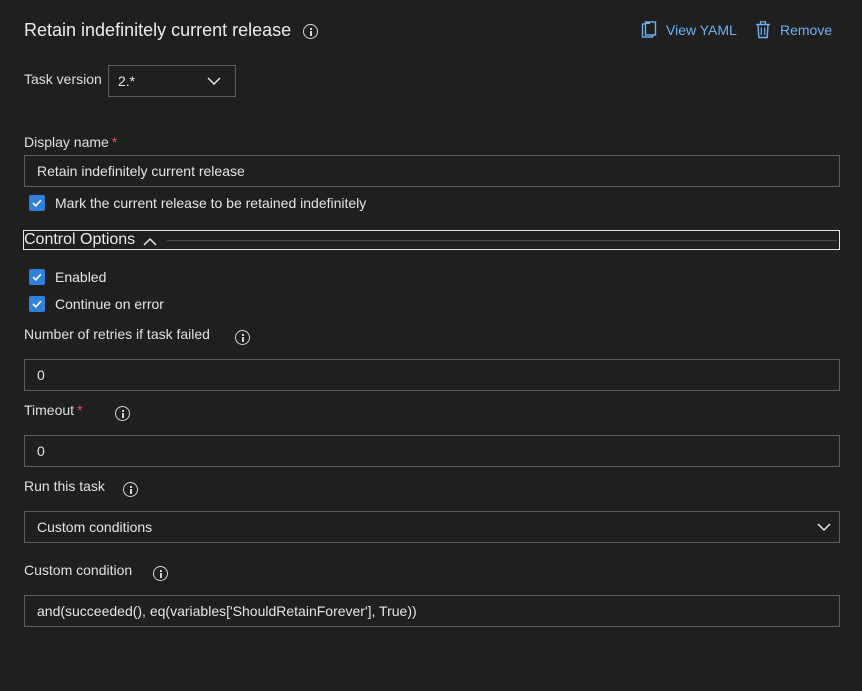 The width and height of the screenshot is (862, 691). I want to click on retries-label: Number of retries if task failed, so click(117, 334).